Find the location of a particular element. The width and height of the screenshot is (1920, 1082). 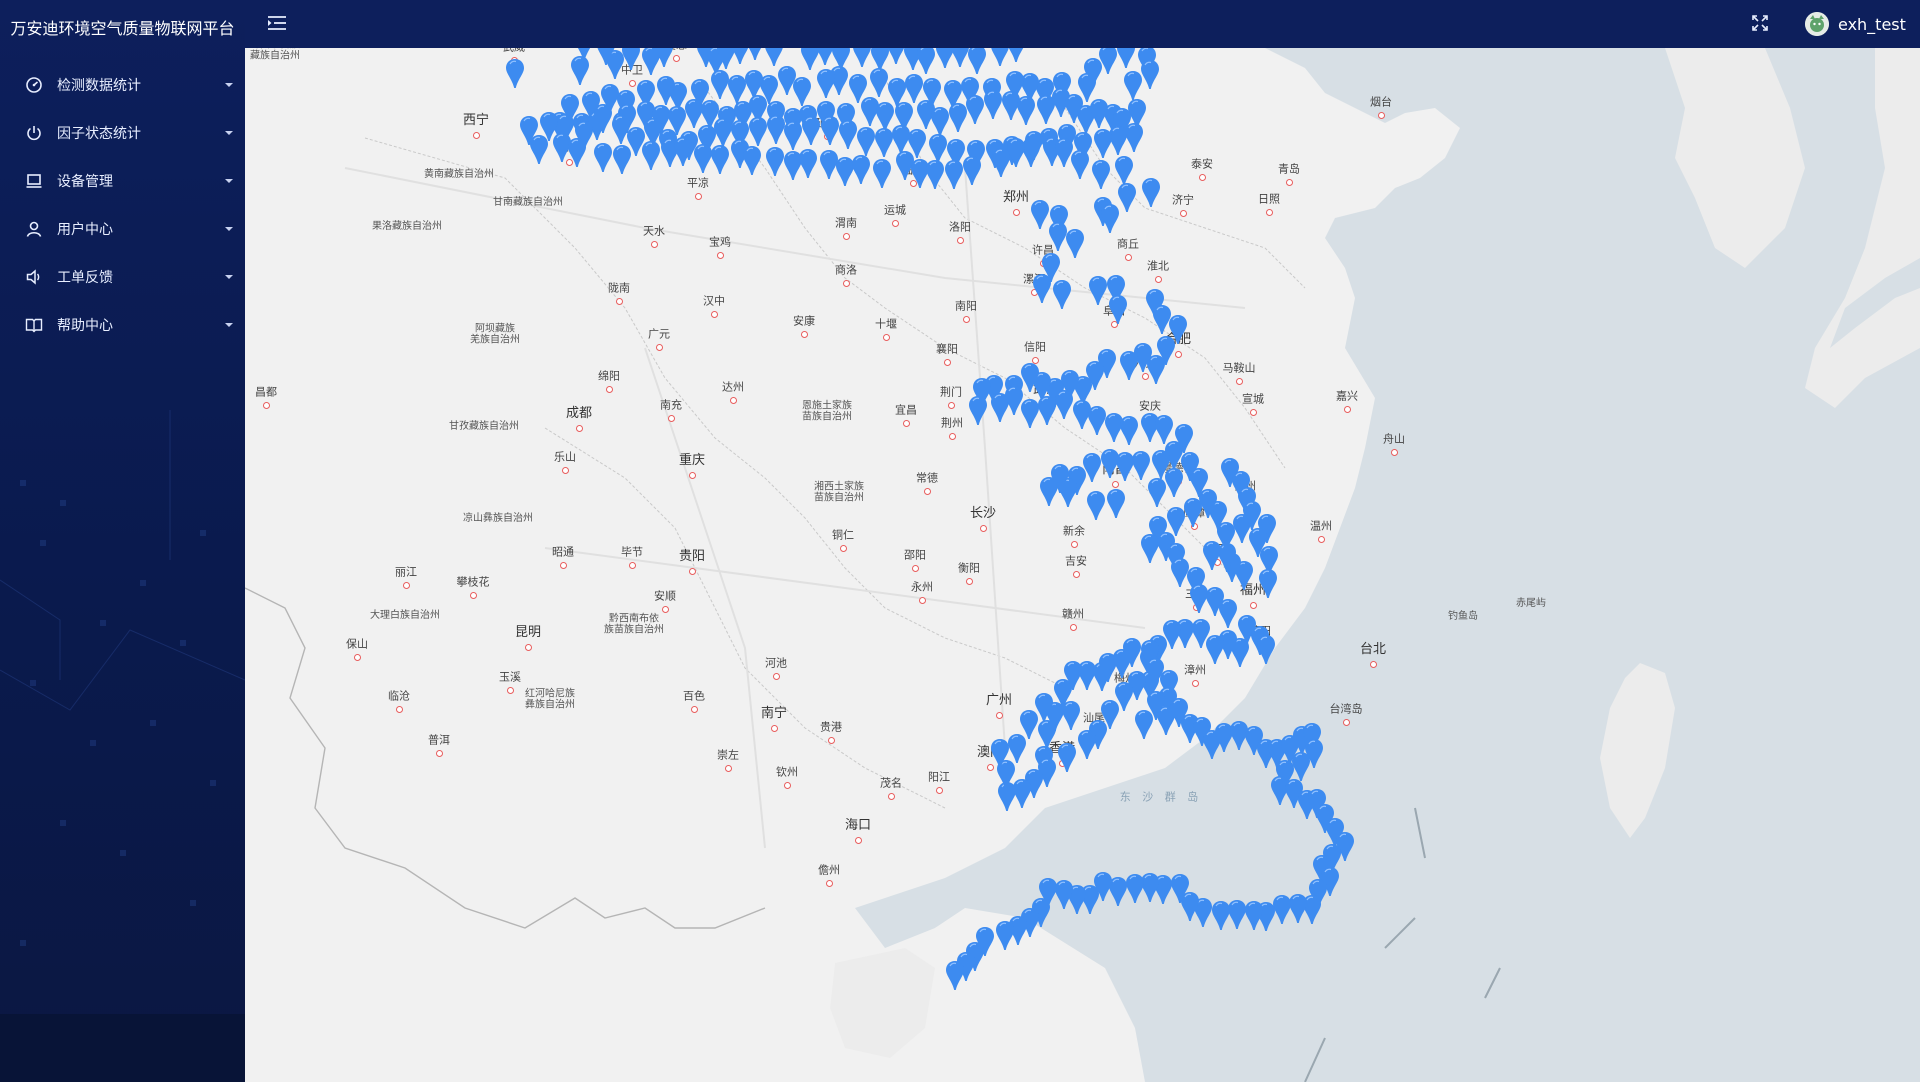

map-label: 达州 is located at coordinates (733, 387).